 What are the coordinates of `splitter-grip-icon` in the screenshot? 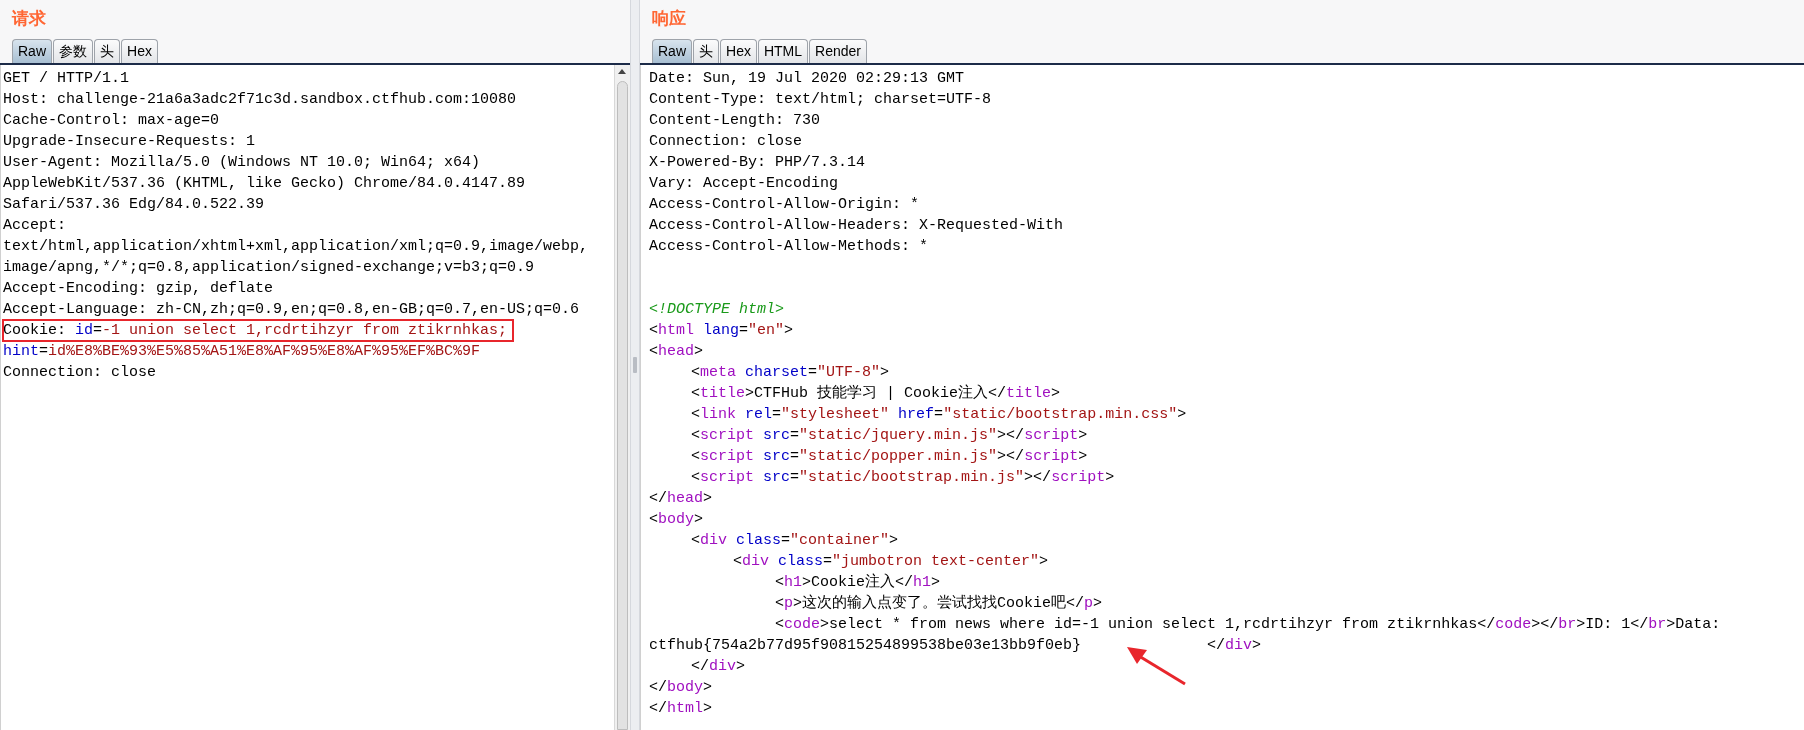 It's located at (635, 365).